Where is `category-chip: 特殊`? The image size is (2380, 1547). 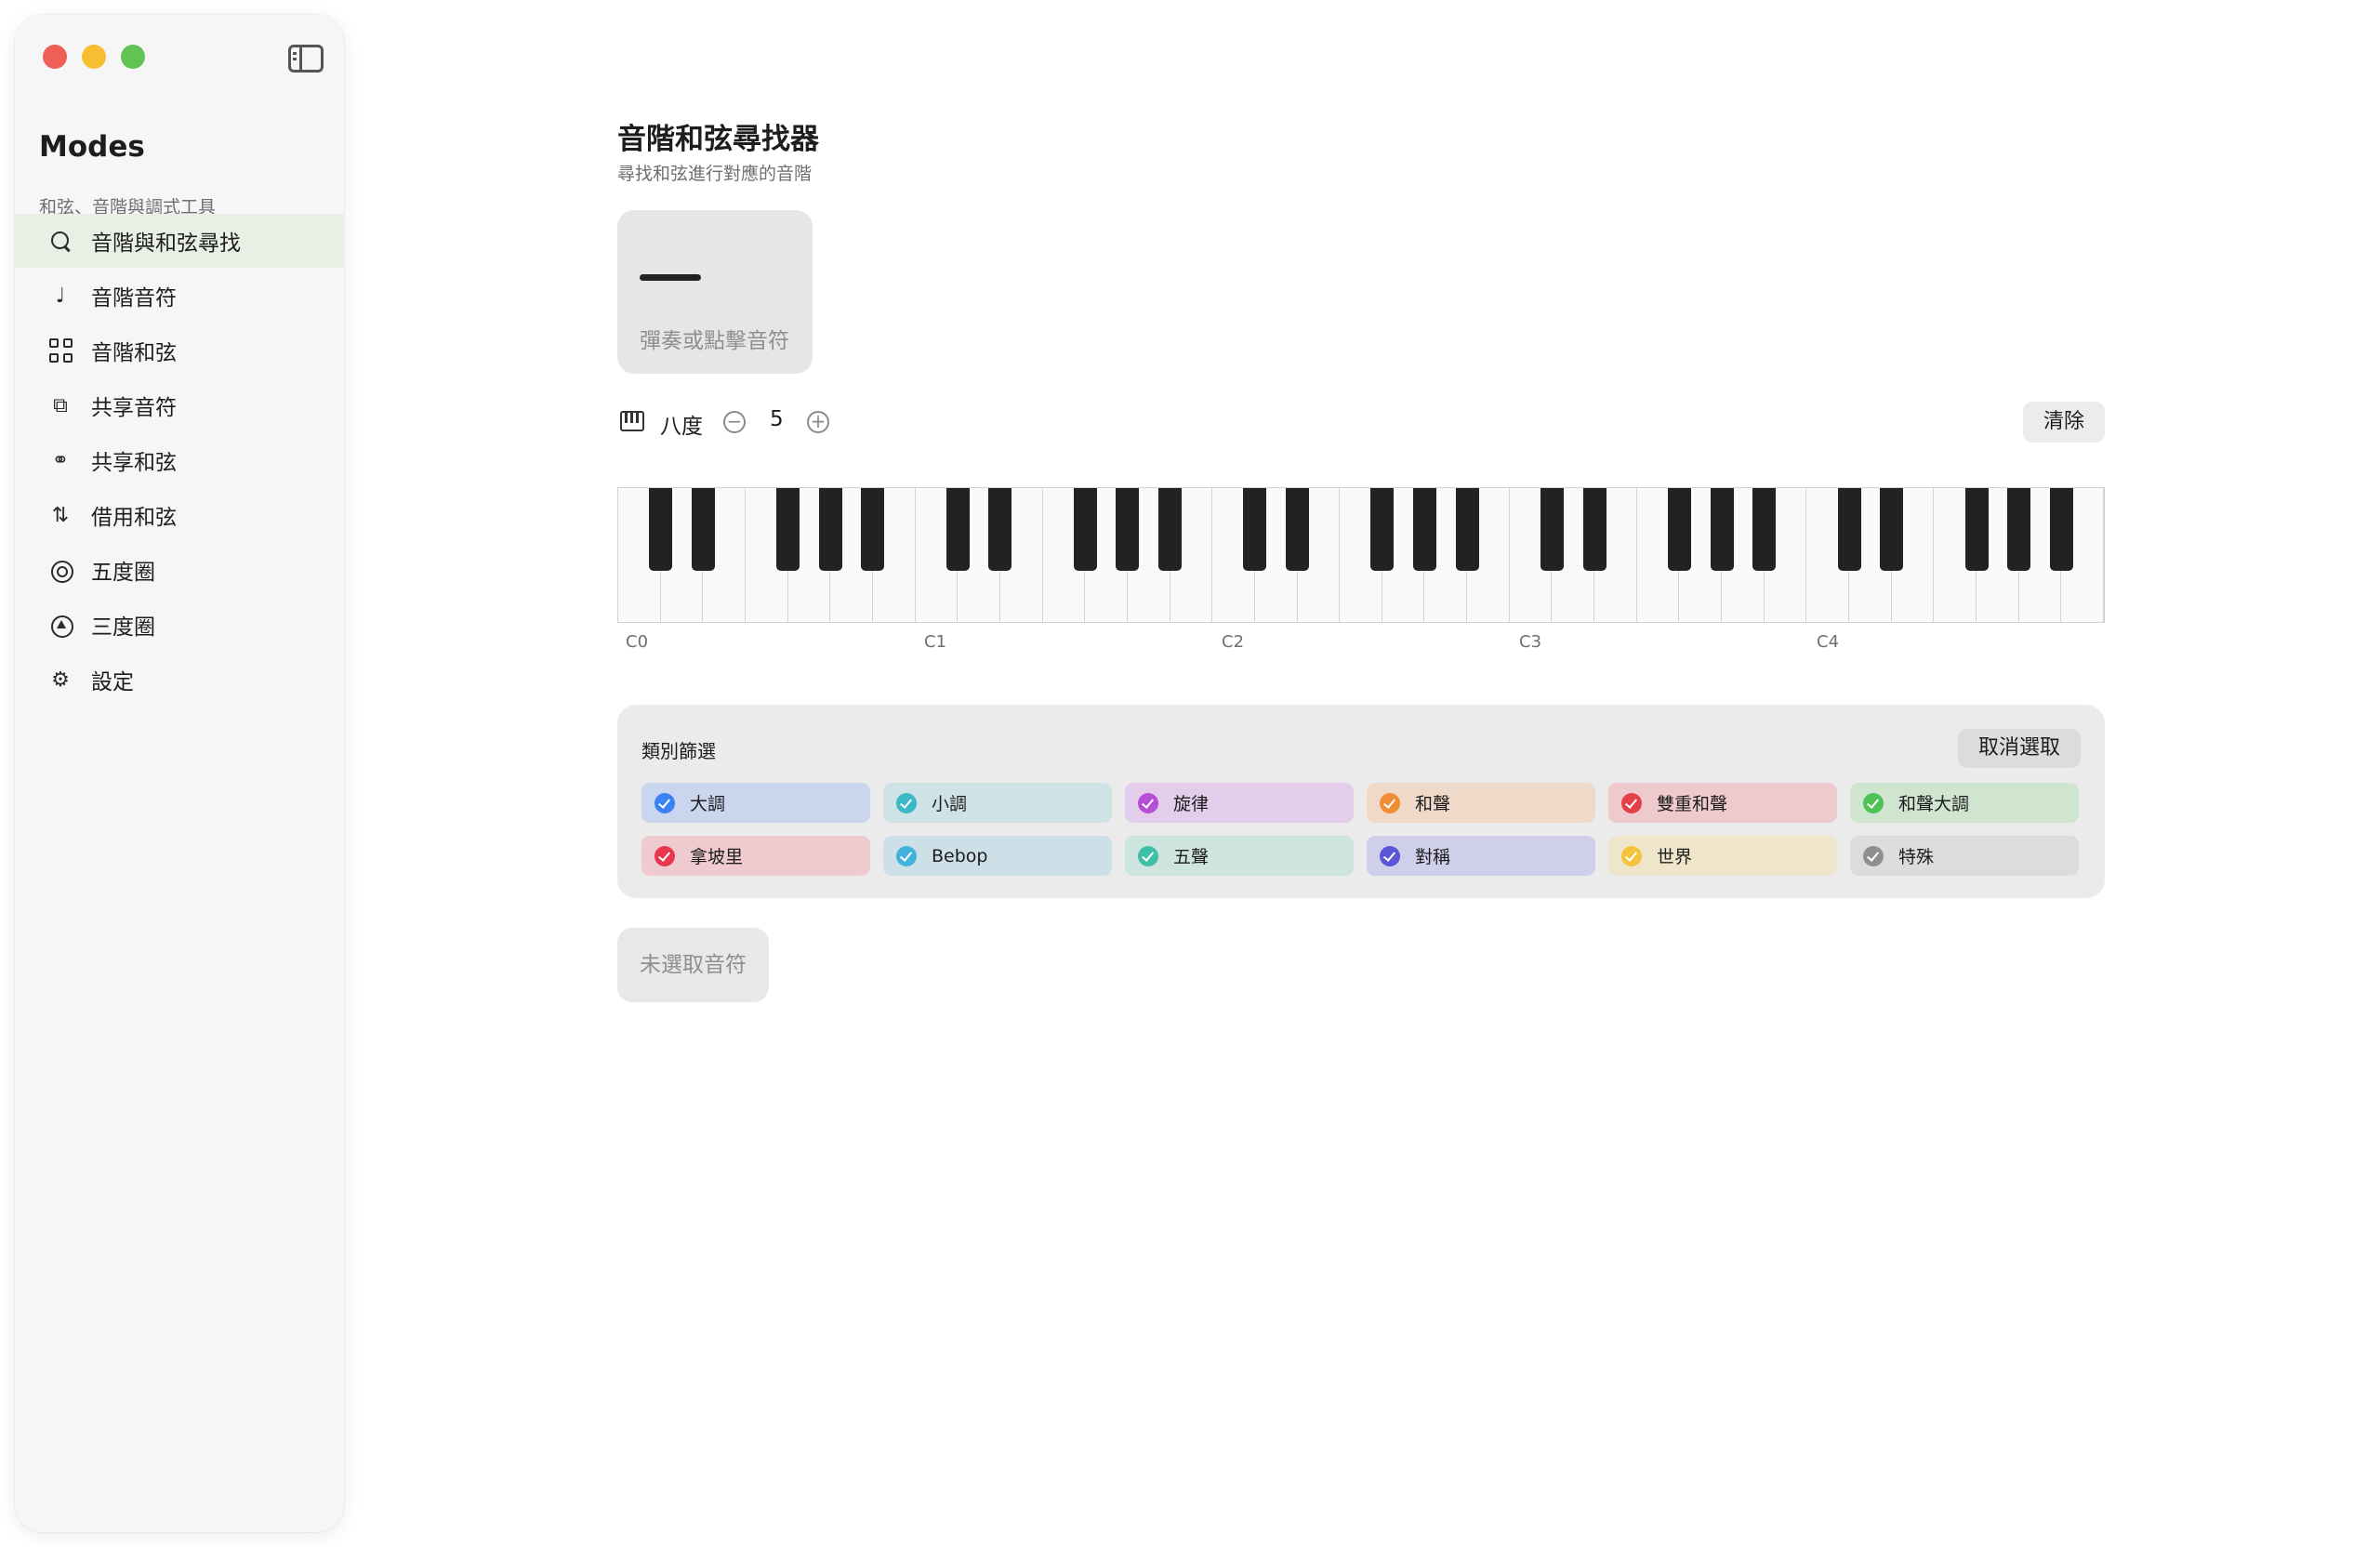
category-chip: 特殊 is located at coordinates (1964, 856).